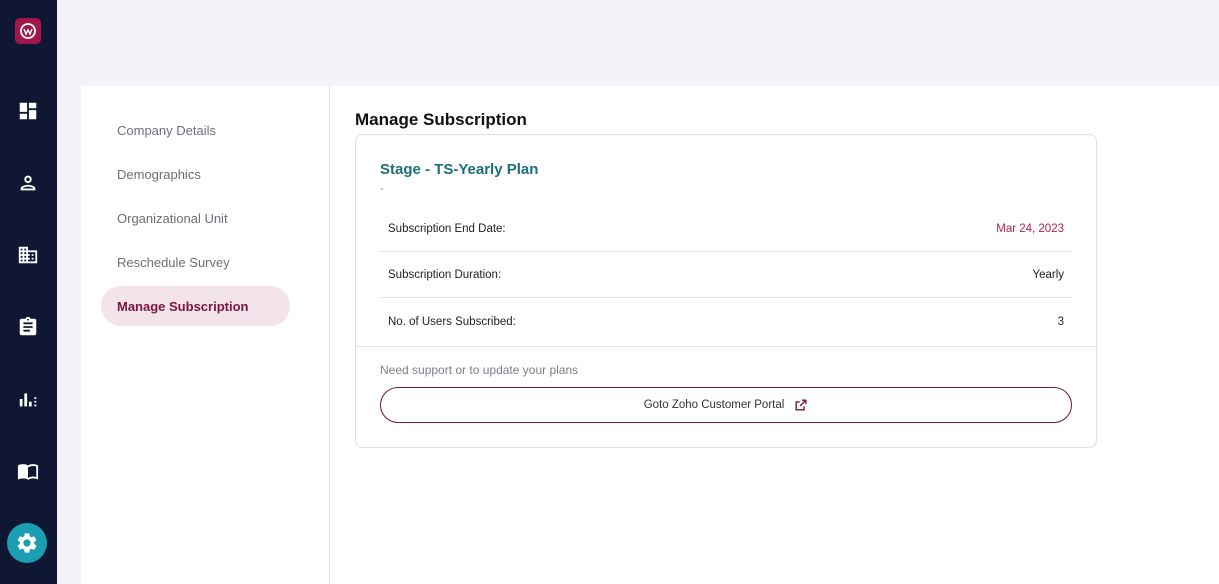  I want to click on dashboard-icon, so click(28, 111).